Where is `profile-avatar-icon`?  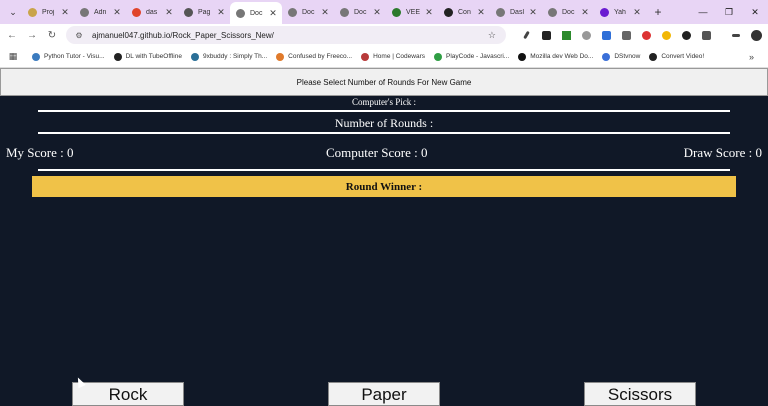
profile-avatar-icon is located at coordinates (756, 35).